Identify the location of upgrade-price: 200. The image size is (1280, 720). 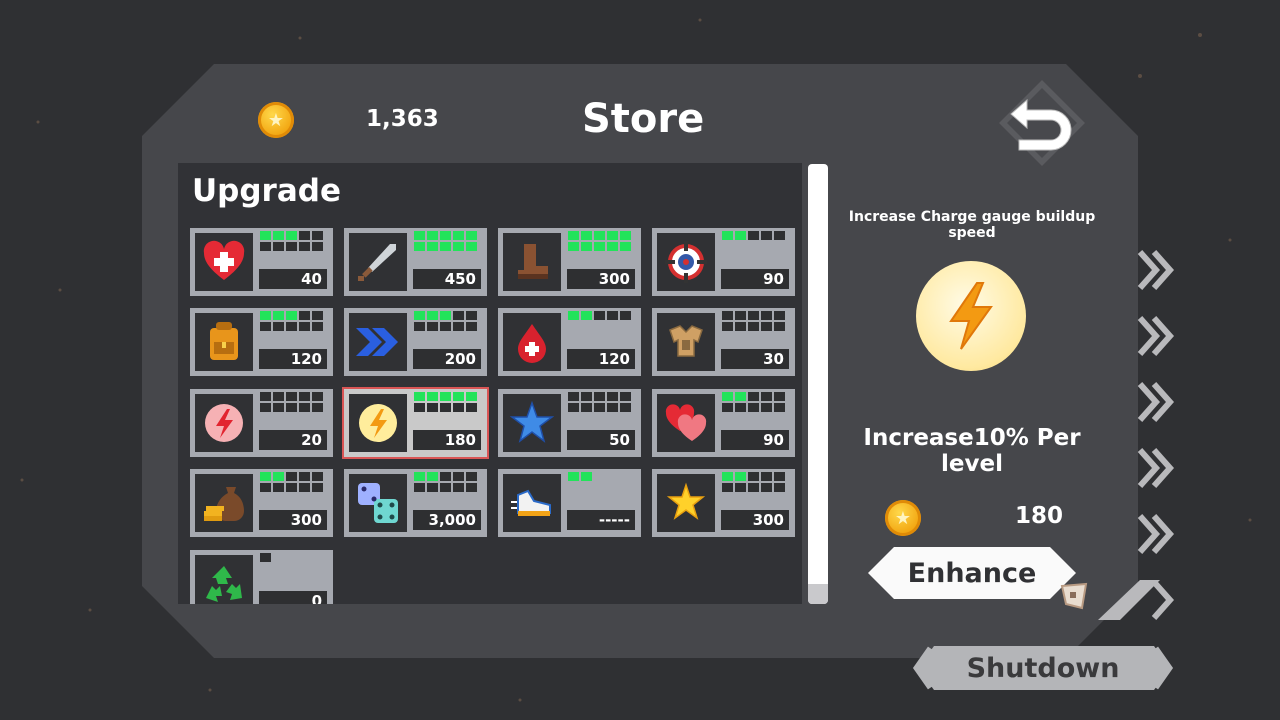
(447, 359).